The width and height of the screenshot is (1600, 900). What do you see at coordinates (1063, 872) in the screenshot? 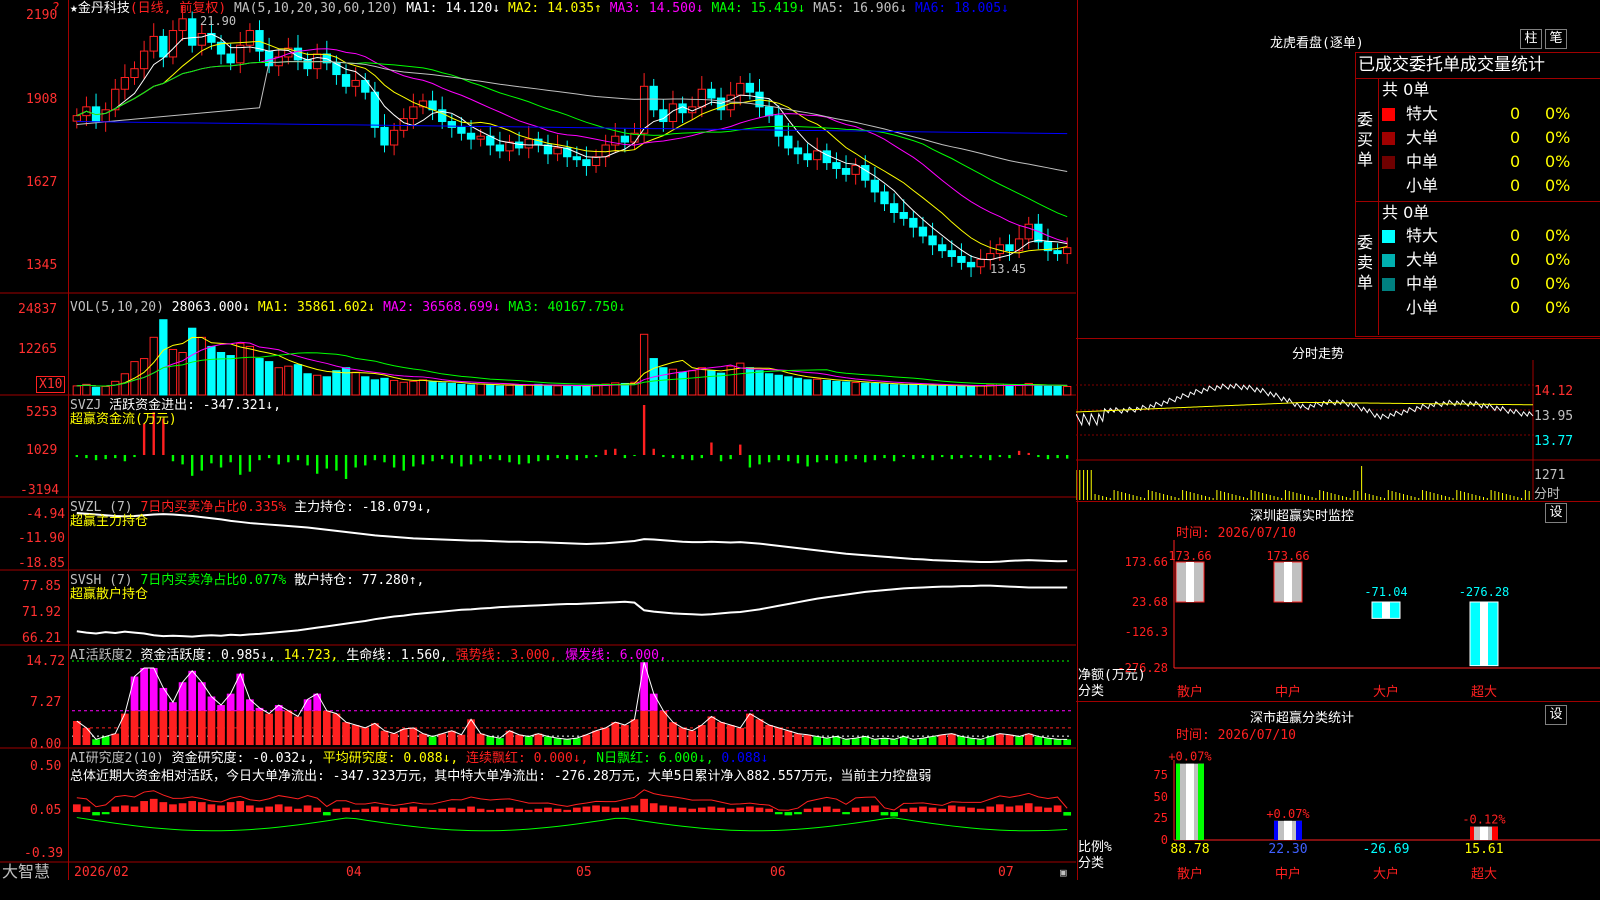
I see `lock-icon: ▣` at bounding box center [1063, 872].